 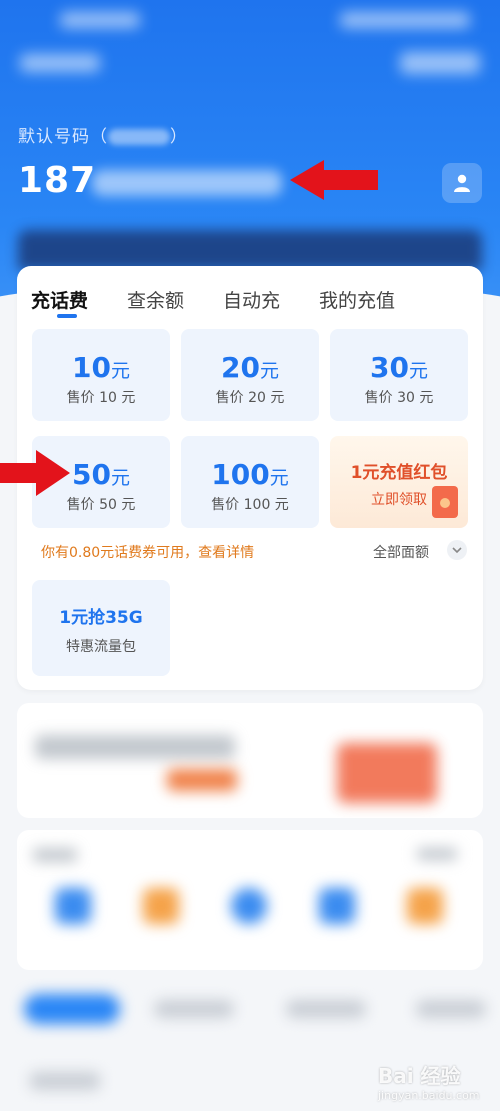 What do you see at coordinates (250, 398) in the screenshot?
I see `tile-price: 售价 20 元` at bounding box center [250, 398].